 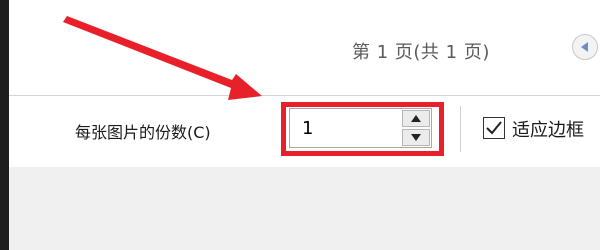 What do you see at coordinates (494, 128) in the screenshot?
I see `fit-frame-checkbox` at bounding box center [494, 128].